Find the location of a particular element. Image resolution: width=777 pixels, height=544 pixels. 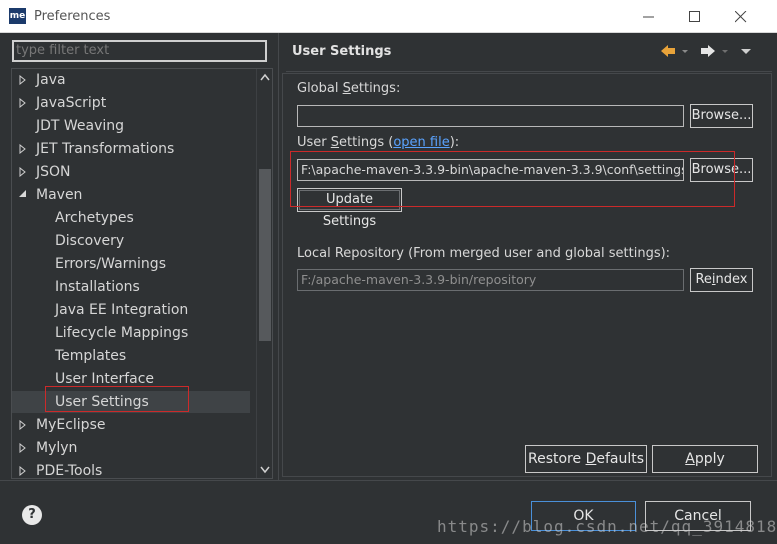

expanded-arrow-icon is located at coordinates (23, 195).